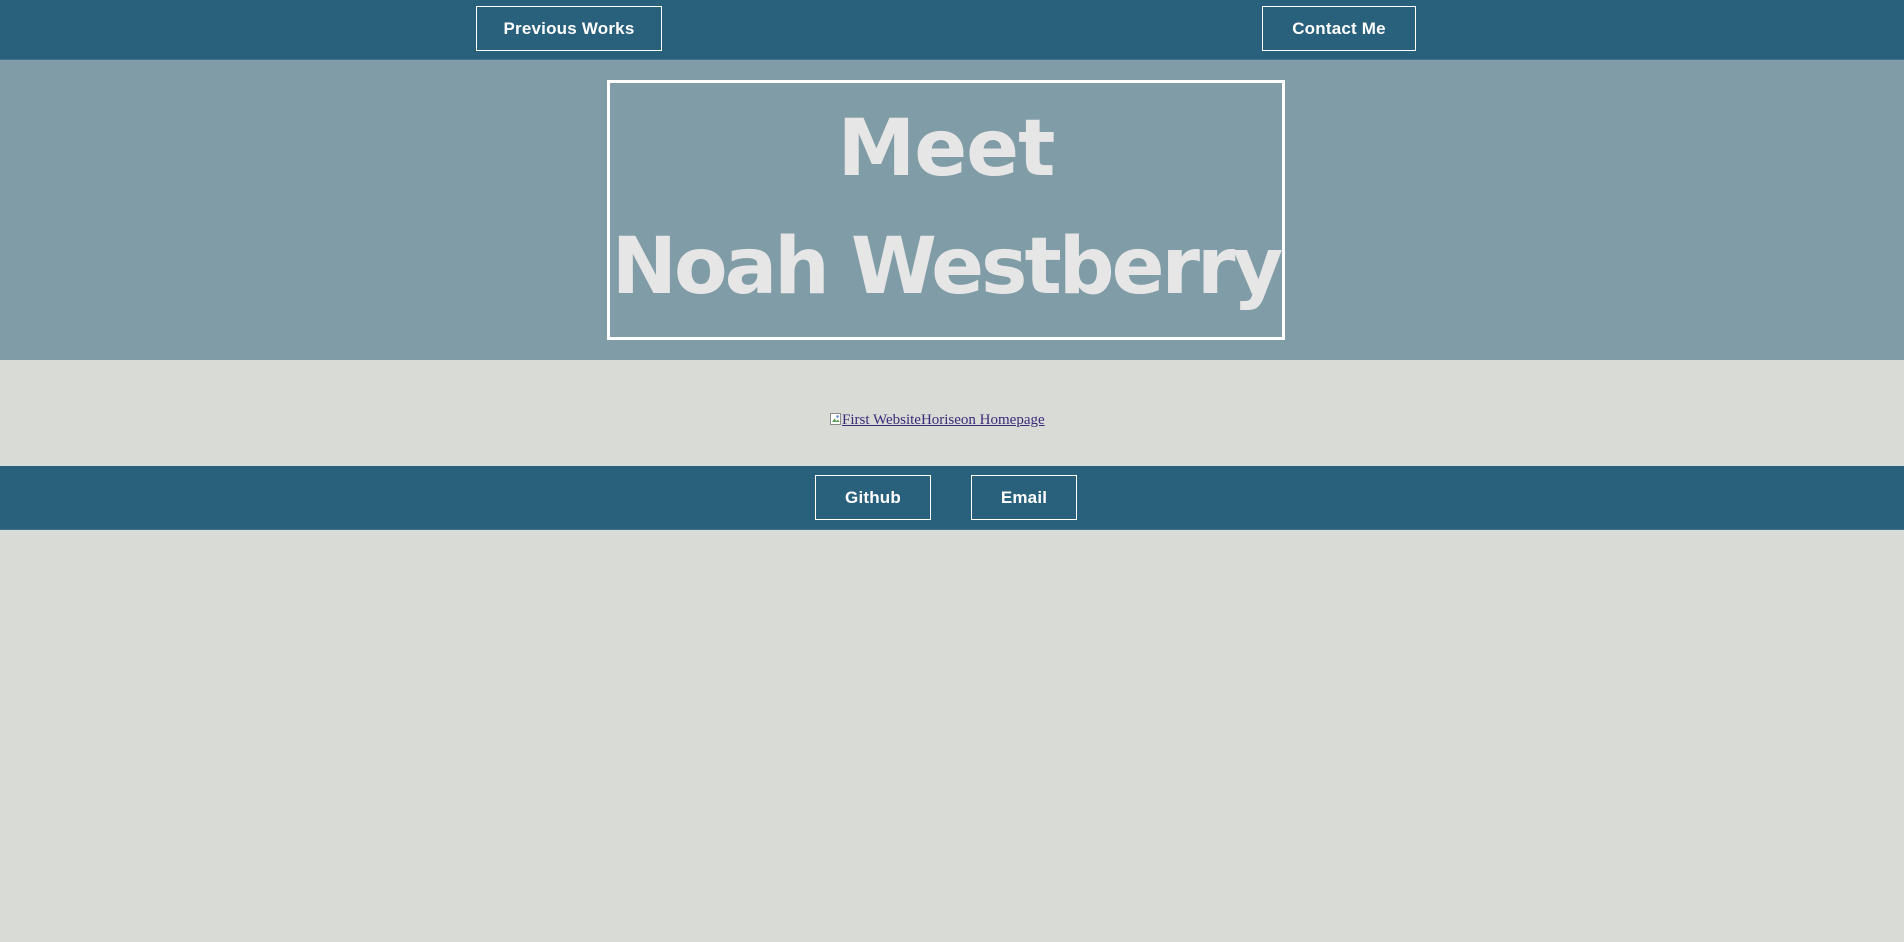 Image resolution: width=1904 pixels, height=942 pixels. Describe the element at coordinates (946, 210) in the screenshot. I see `hero-title-box: Meet Noah Westberry` at that location.